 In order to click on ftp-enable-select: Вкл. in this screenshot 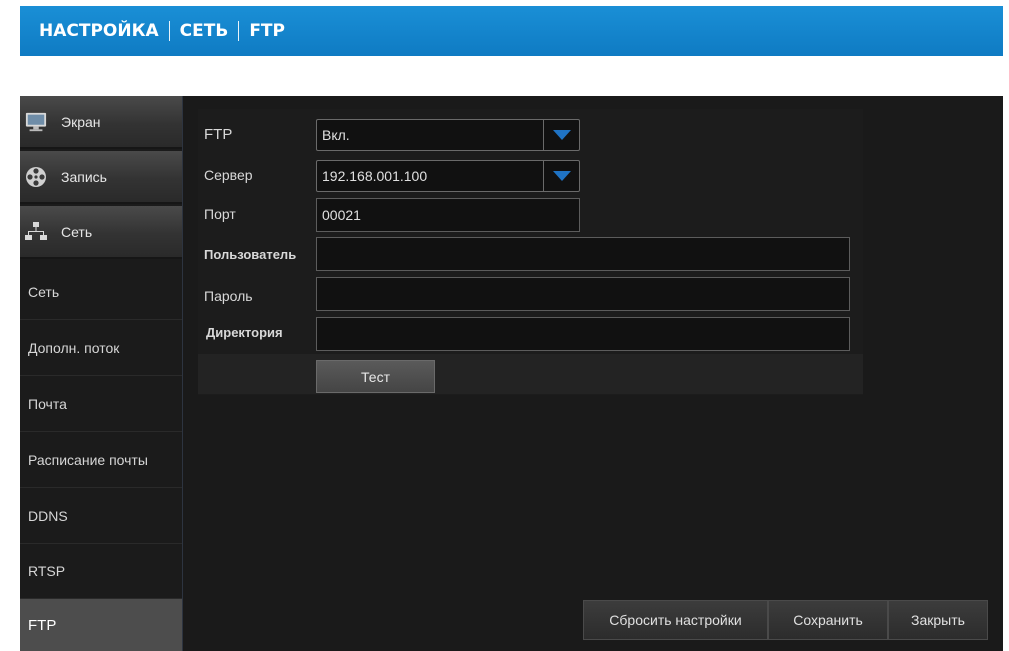, I will do `click(448, 135)`.